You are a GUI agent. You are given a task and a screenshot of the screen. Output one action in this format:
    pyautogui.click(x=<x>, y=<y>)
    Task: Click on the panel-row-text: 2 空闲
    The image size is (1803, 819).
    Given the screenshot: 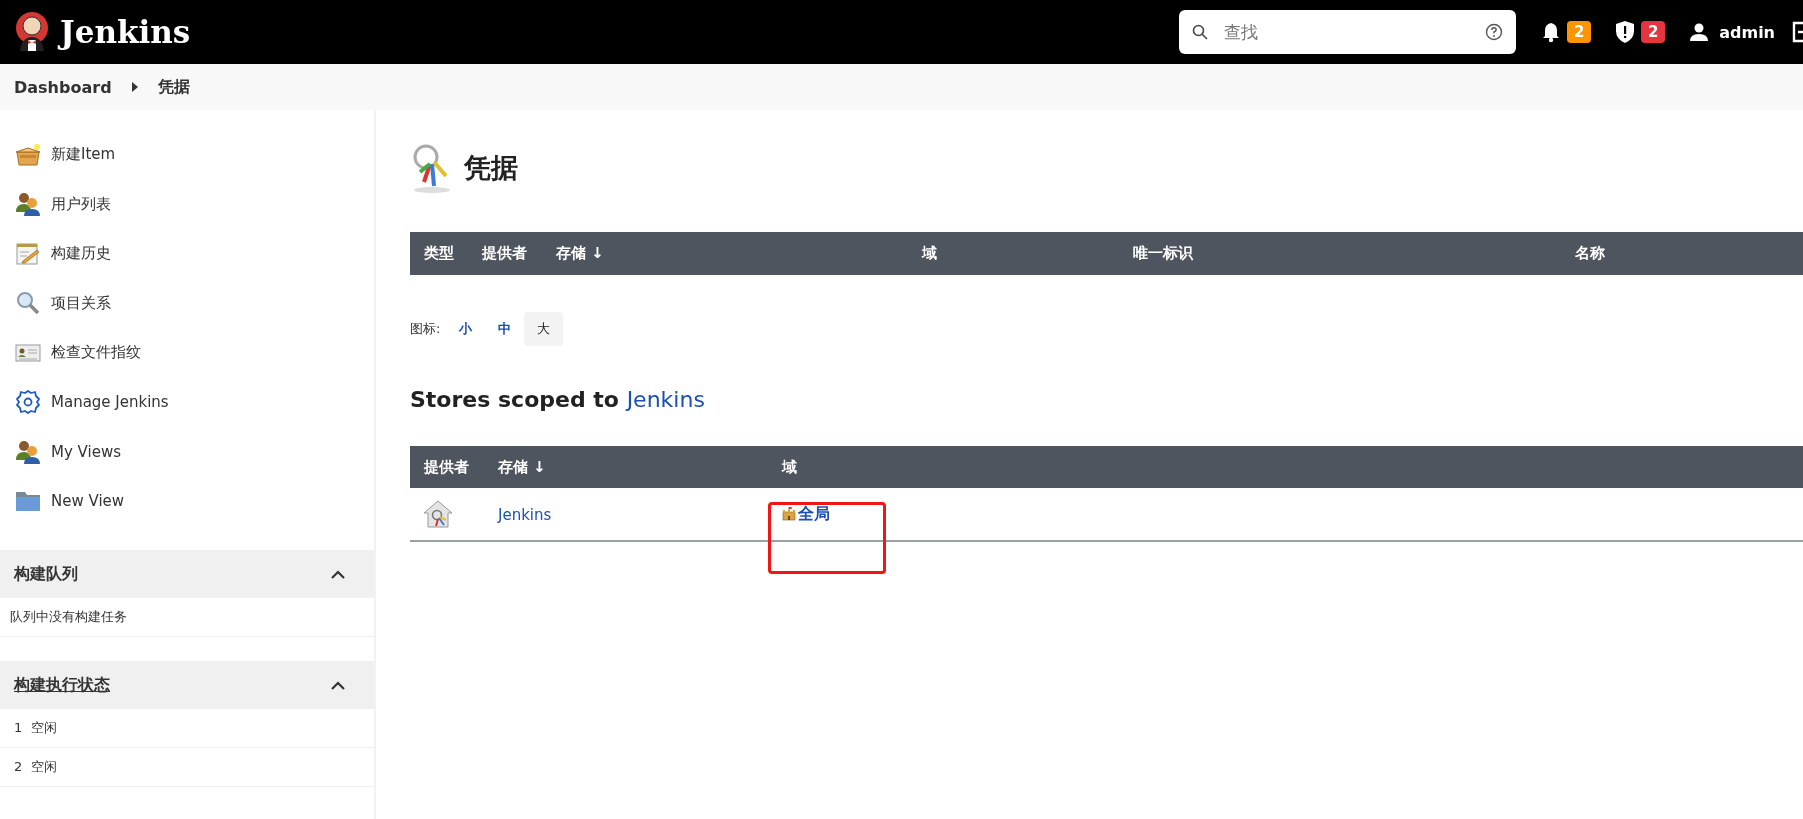 What is the action you would take?
    pyautogui.click(x=187, y=767)
    